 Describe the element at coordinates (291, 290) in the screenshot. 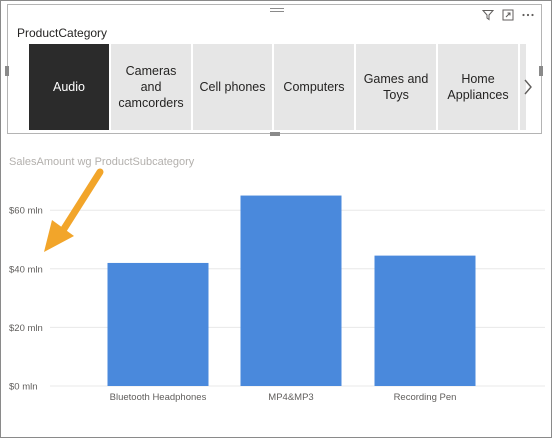

I see `bar-mp4-mp3` at that location.